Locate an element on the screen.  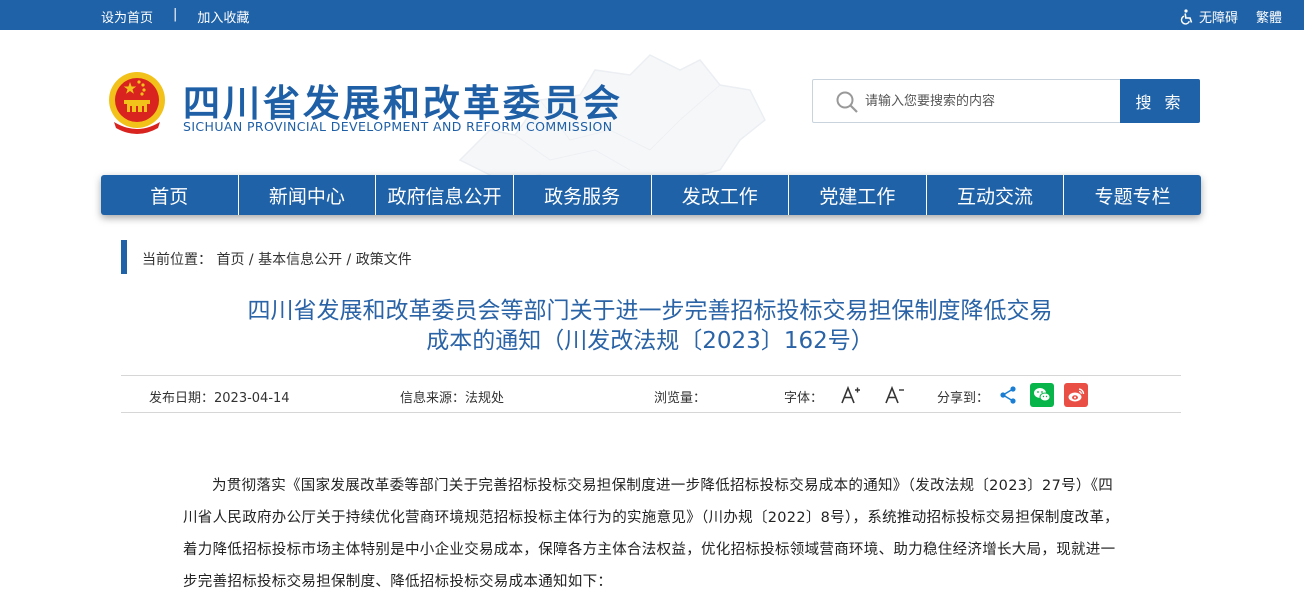
breadcrumb: 当前位置： 首页 / 基本信息公开 / 政策文件 is located at coordinates (266, 257).